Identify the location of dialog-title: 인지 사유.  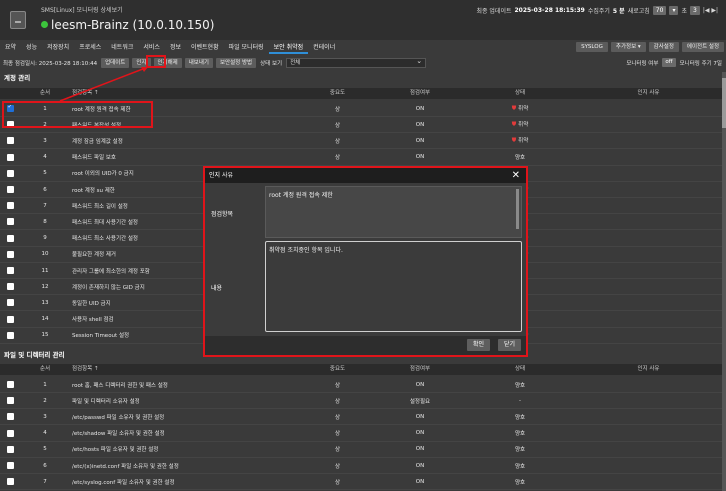
(221, 175).